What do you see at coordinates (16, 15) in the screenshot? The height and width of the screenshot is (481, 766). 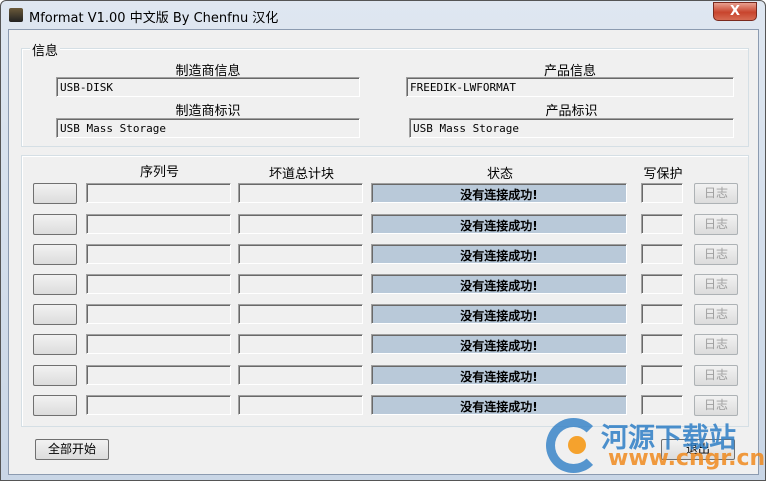 I see `app-icon` at bounding box center [16, 15].